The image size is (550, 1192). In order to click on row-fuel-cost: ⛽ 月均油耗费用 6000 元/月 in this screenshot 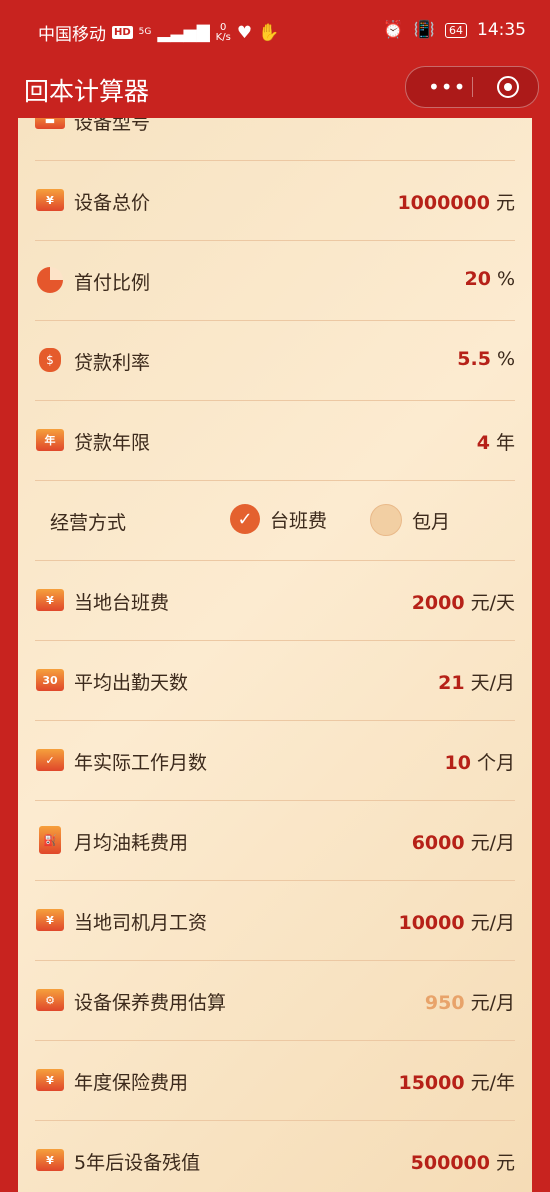, I will do `click(275, 840)`.